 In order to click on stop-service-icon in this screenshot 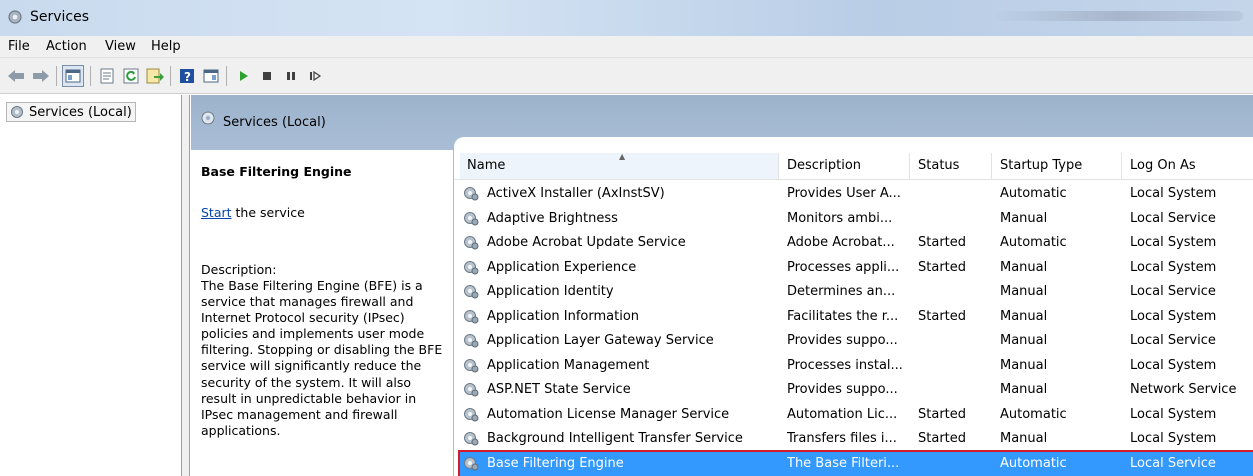, I will do `click(267, 76)`.